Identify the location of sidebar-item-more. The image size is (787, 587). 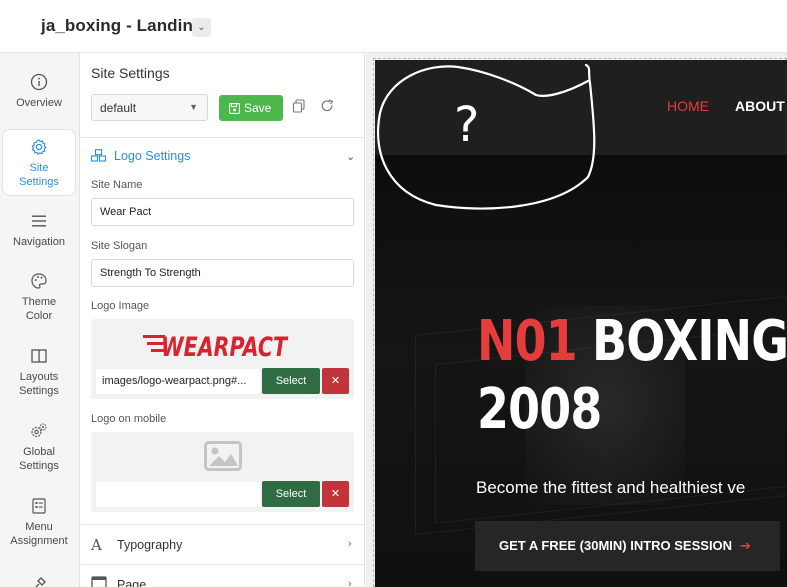
(39, 581).